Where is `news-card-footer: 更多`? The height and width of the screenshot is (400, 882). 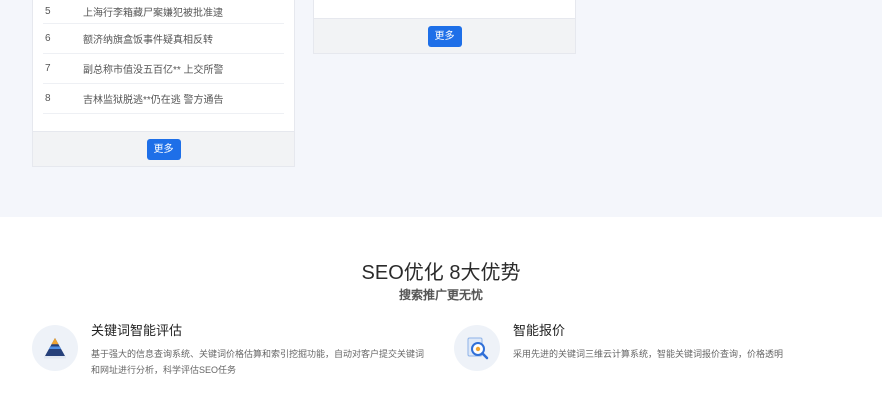 news-card-footer: 更多 is located at coordinates (163, 148).